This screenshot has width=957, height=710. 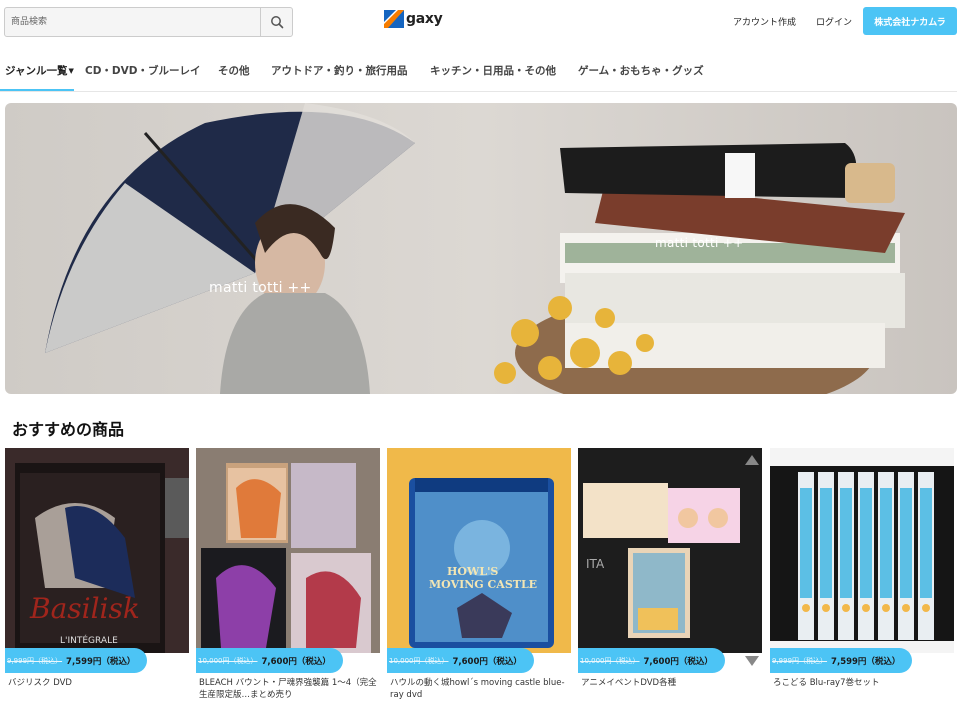 I want to click on caret-down-icon: ▼, so click(x=71, y=71).